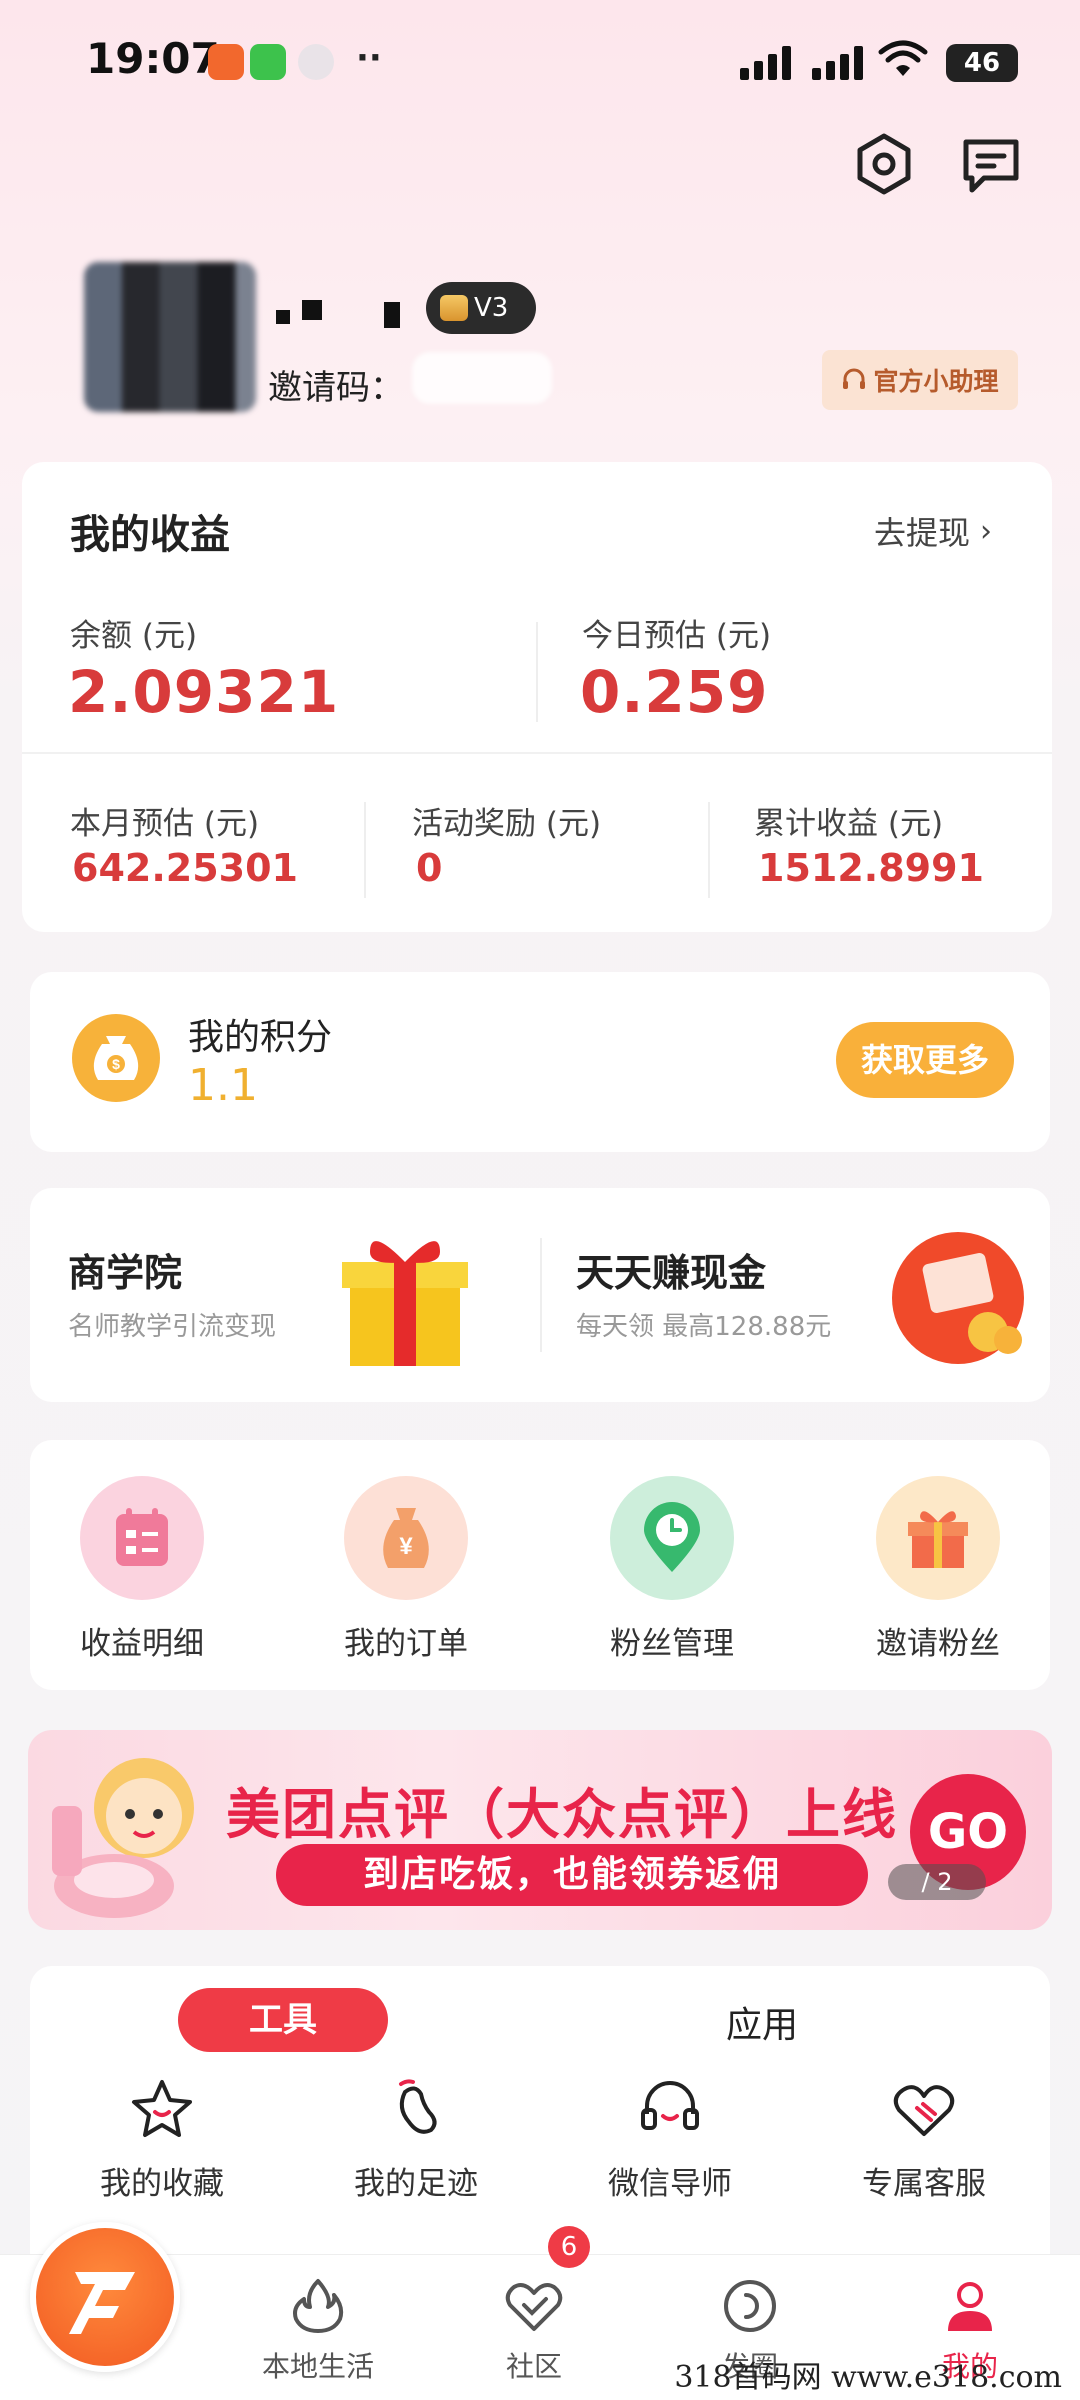  What do you see at coordinates (172, 1327) in the screenshot?
I see `promo-subtitle: 名师教学引流变现` at bounding box center [172, 1327].